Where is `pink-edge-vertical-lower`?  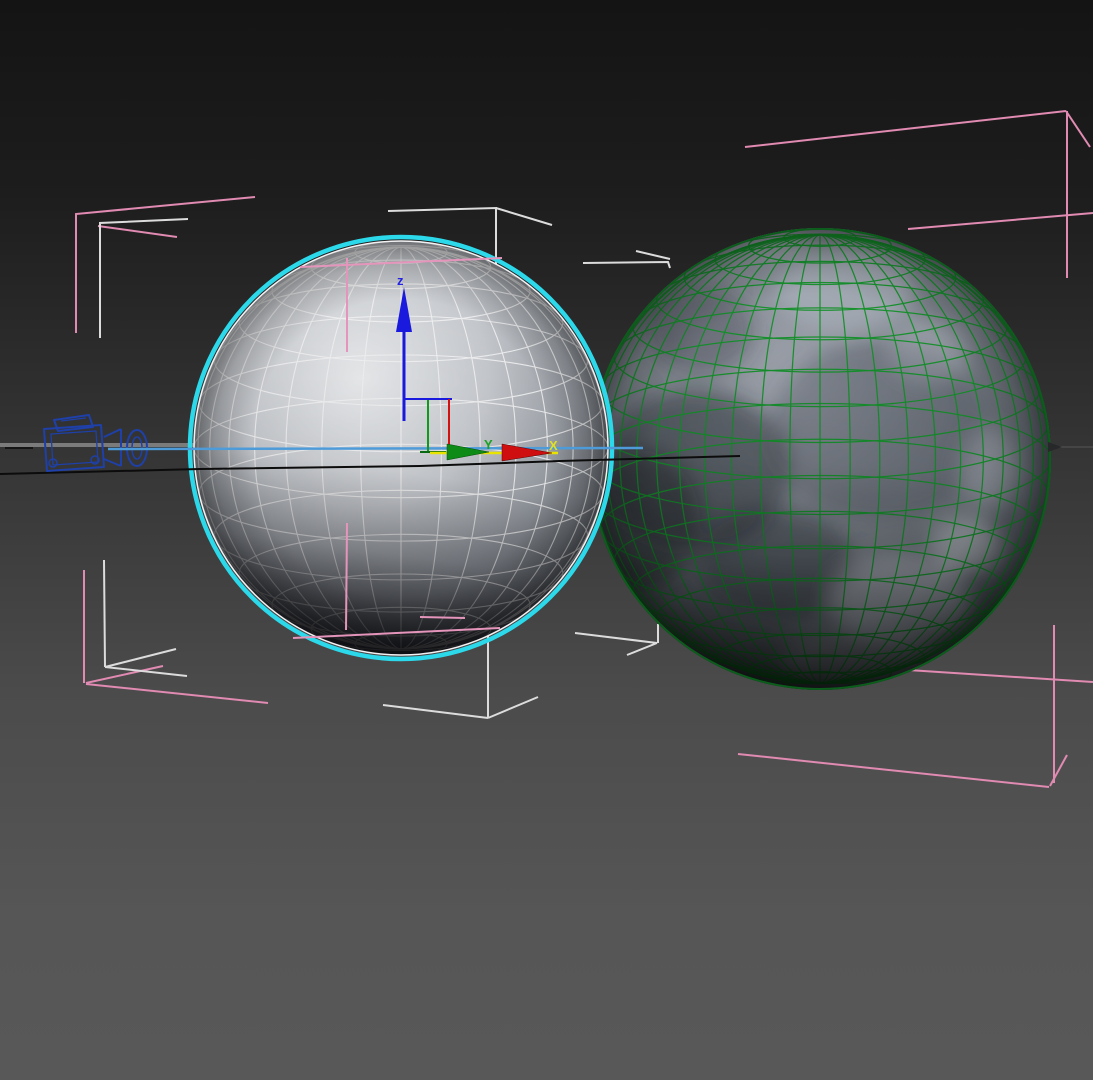
pink-edge-vertical-lower is located at coordinates (346, 576).